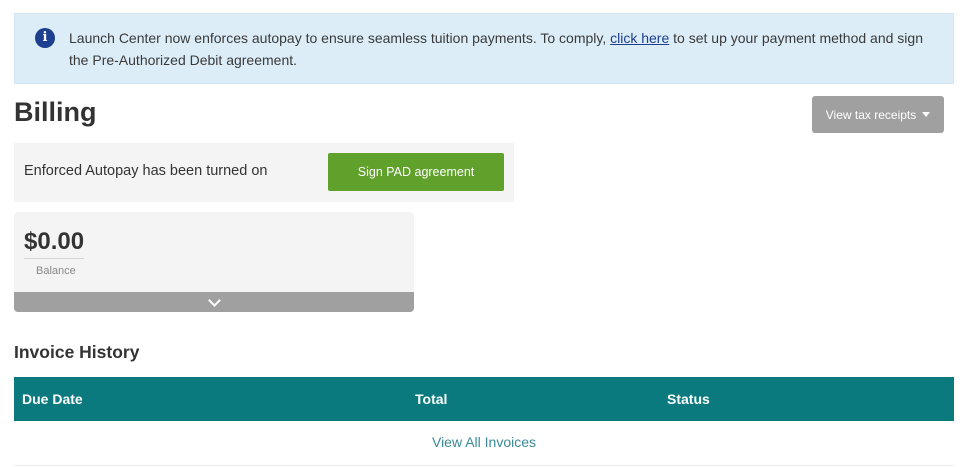 The image size is (960, 467). I want to click on click-here-link: click here, so click(639, 38).